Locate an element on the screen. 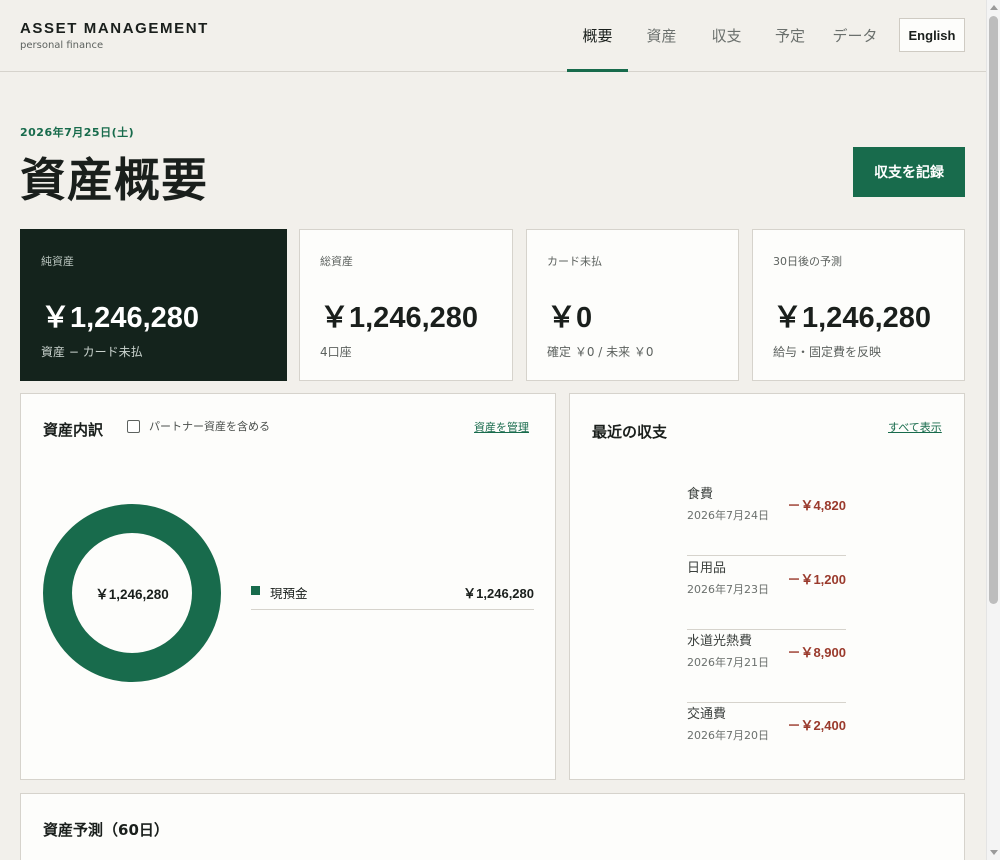 Image resolution: width=1000 pixels, height=860 pixels. panel-title: 資産内訳 is located at coordinates (73, 430).